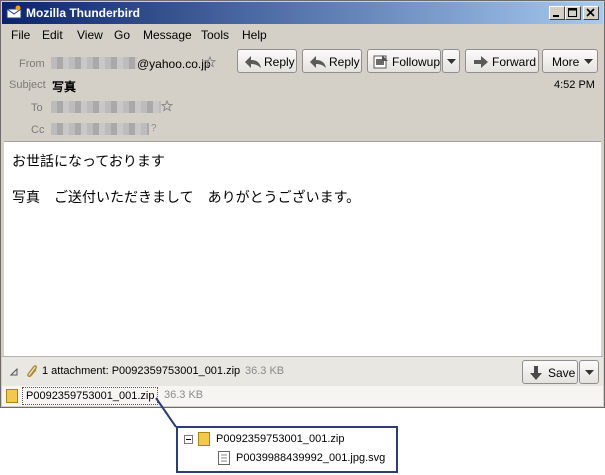  What do you see at coordinates (154, 128) in the screenshot?
I see `cc-more-icon: ?` at bounding box center [154, 128].